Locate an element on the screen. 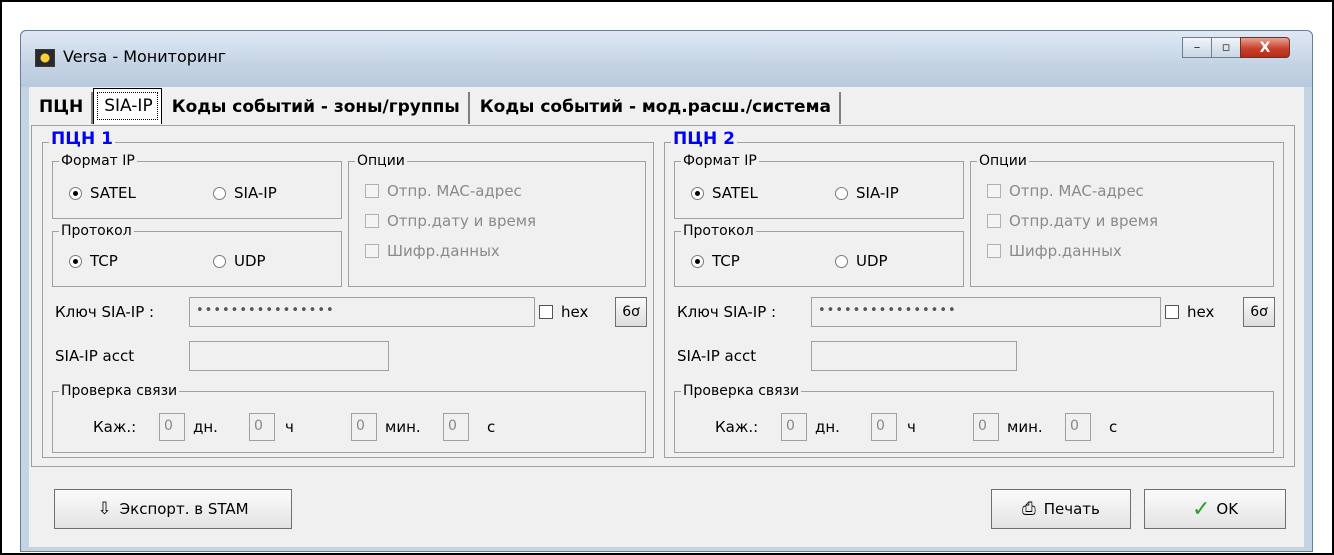 This screenshot has height=555, width=1334. tab-pcn: ПЦН is located at coordinates (61, 108).